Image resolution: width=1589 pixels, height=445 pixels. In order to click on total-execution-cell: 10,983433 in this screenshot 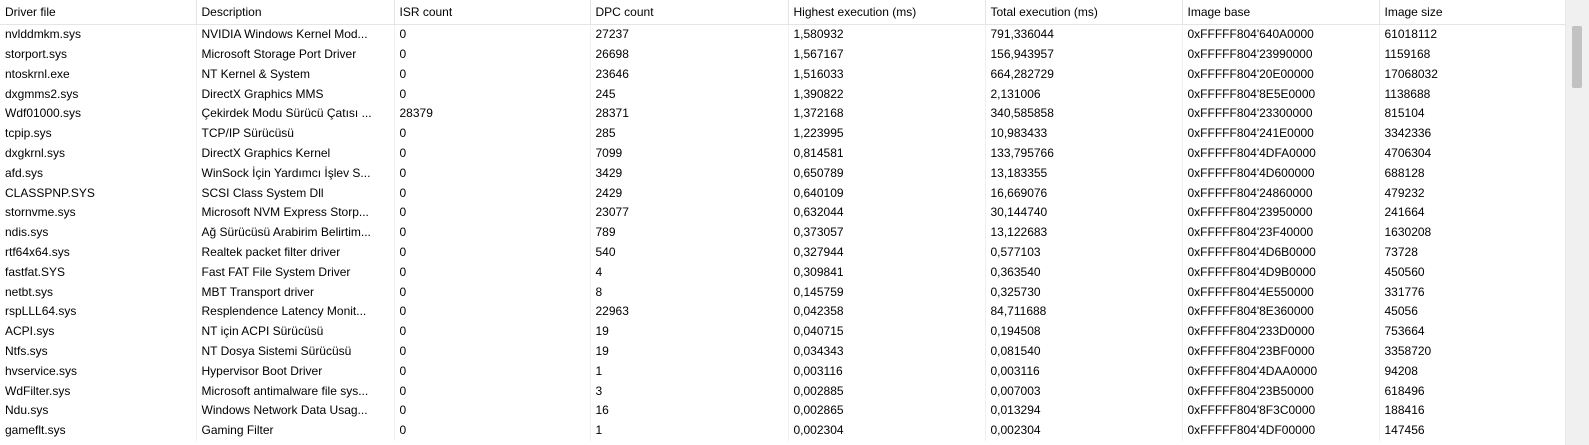, I will do `click(1084, 133)`.